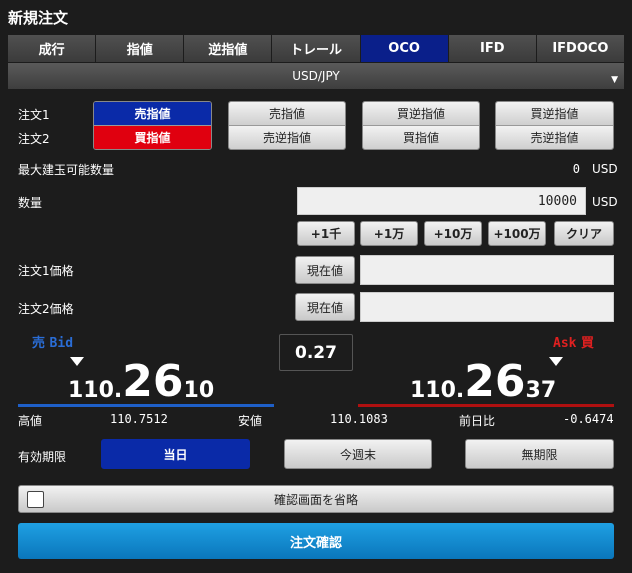  I want to click on ask-price-big: 26, so click(495, 381).